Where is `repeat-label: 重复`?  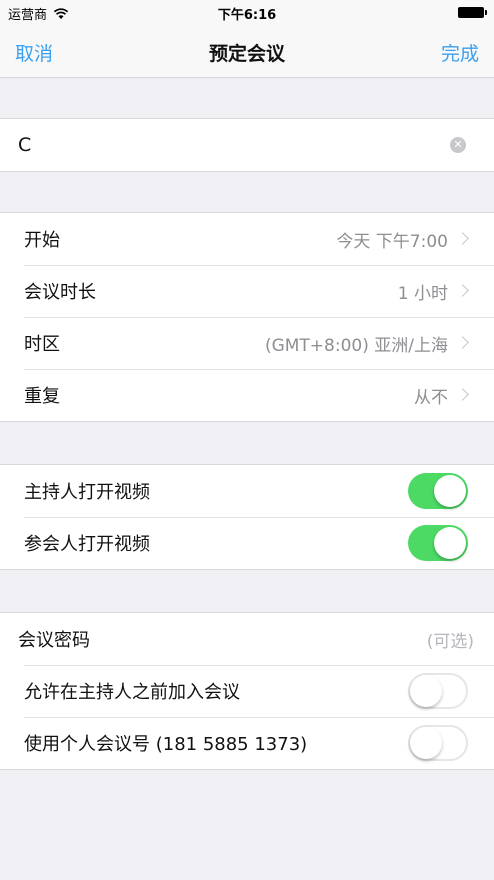
repeat-label: 重复 is located at coordinates (42, 396).